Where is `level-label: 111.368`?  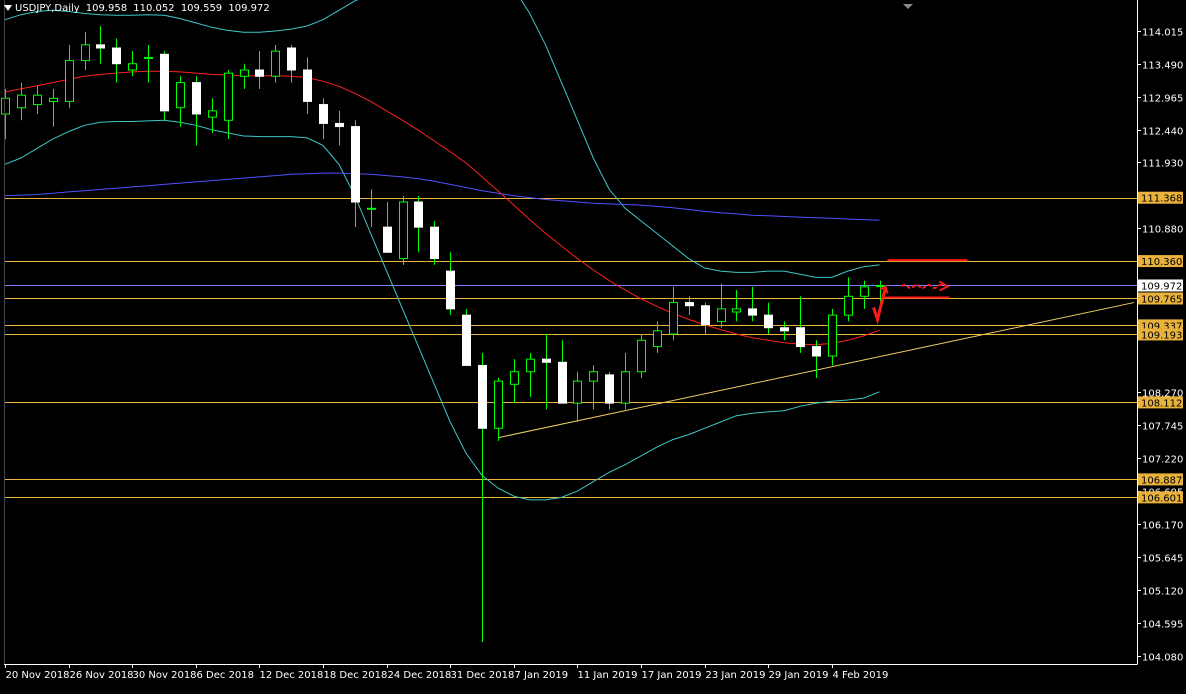
level-label: 111.368 is located at coordinates (1161, 199).